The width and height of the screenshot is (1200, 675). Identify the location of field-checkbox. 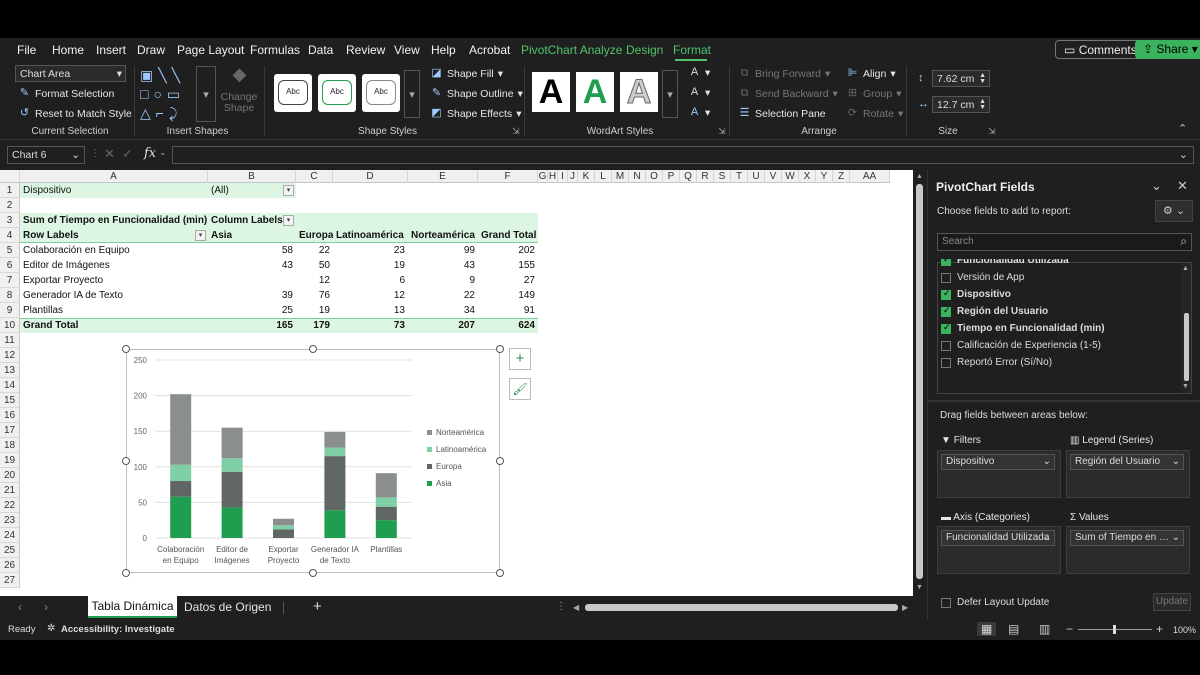
(946, 328).